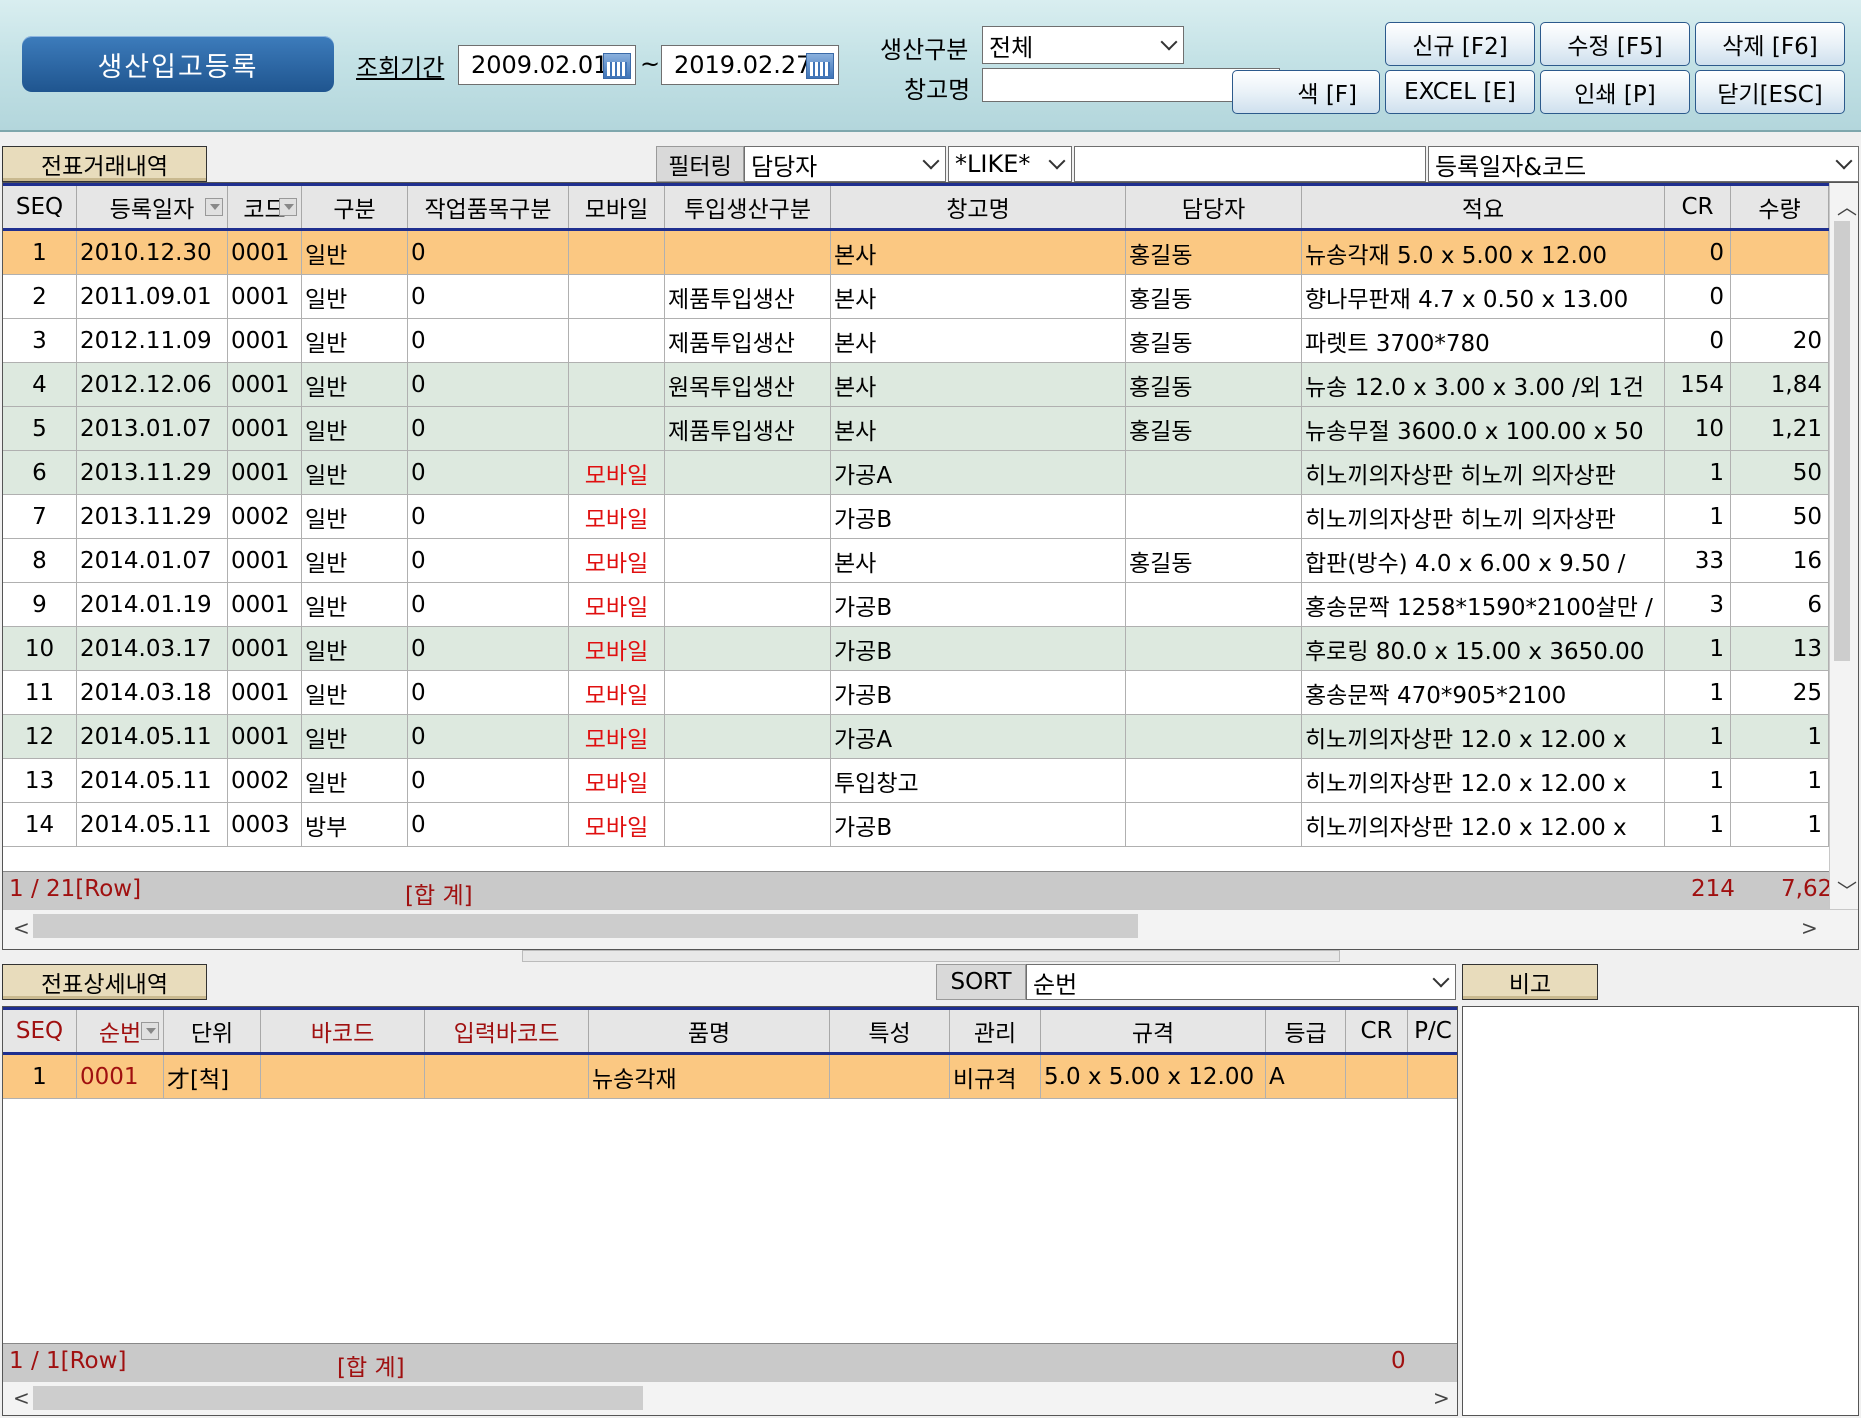  I want to click on vertical-scrollbar: ︿ ﹀, so click(1843, 546).